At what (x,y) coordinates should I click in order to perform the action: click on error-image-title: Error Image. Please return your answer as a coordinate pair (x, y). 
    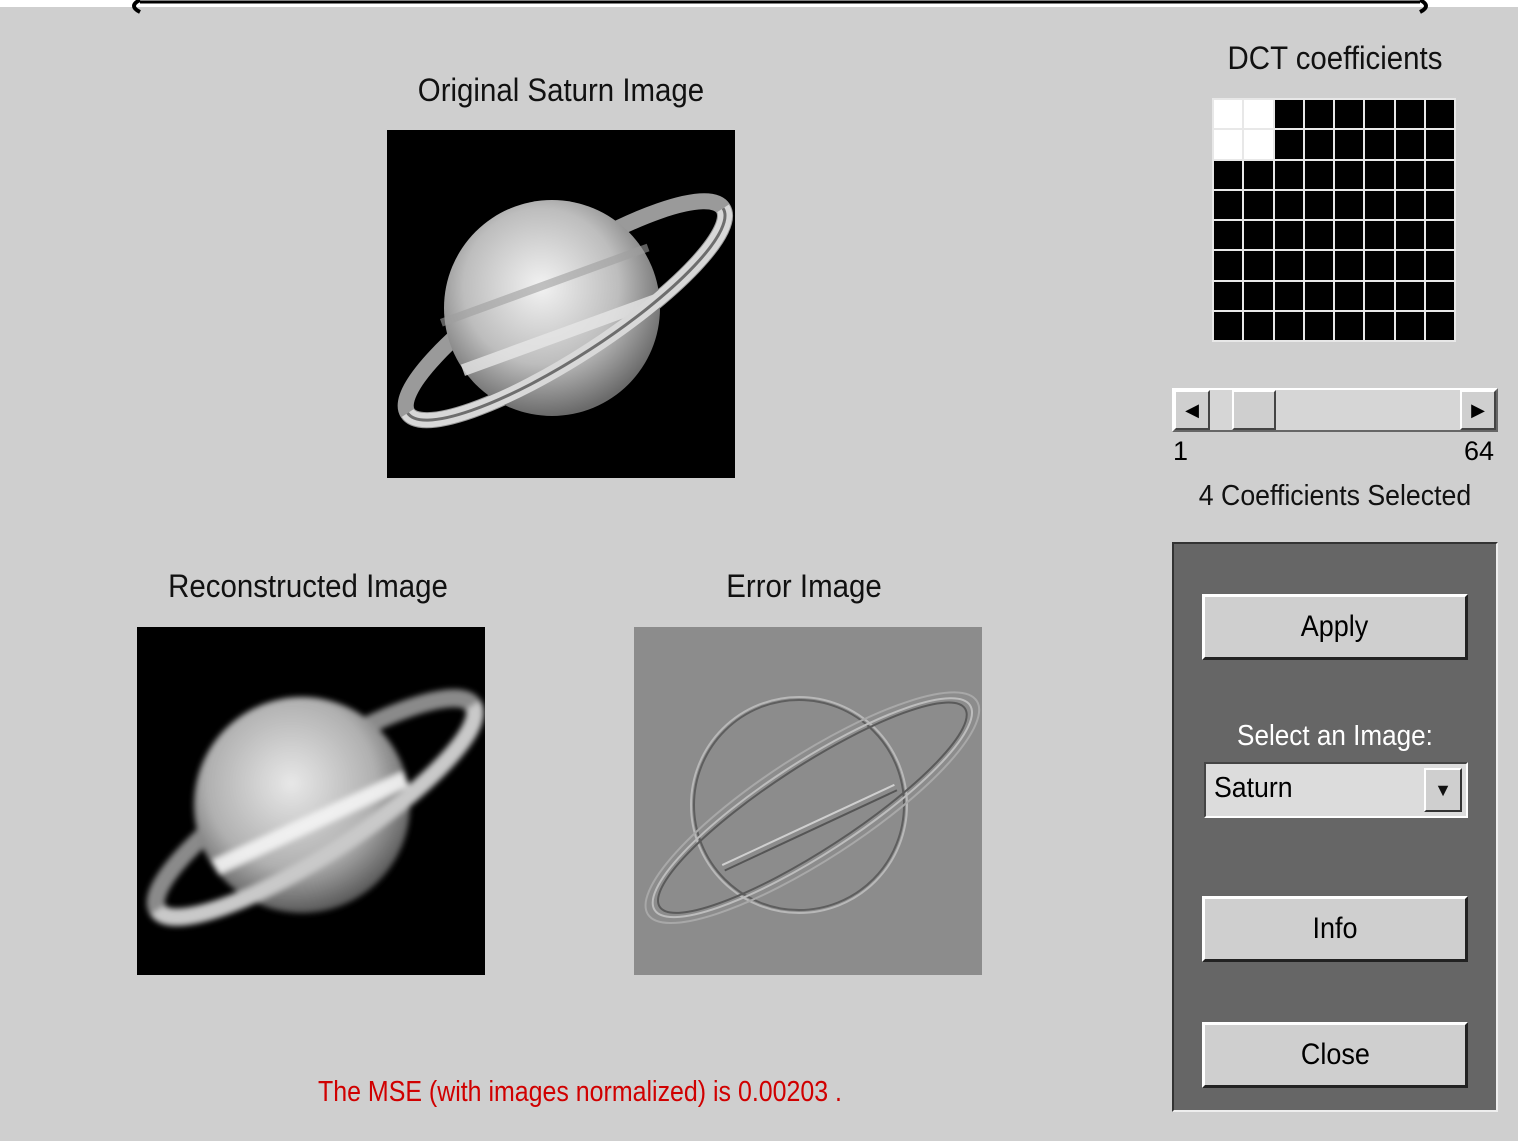
    Looking at the image, I should click on (804, 586).